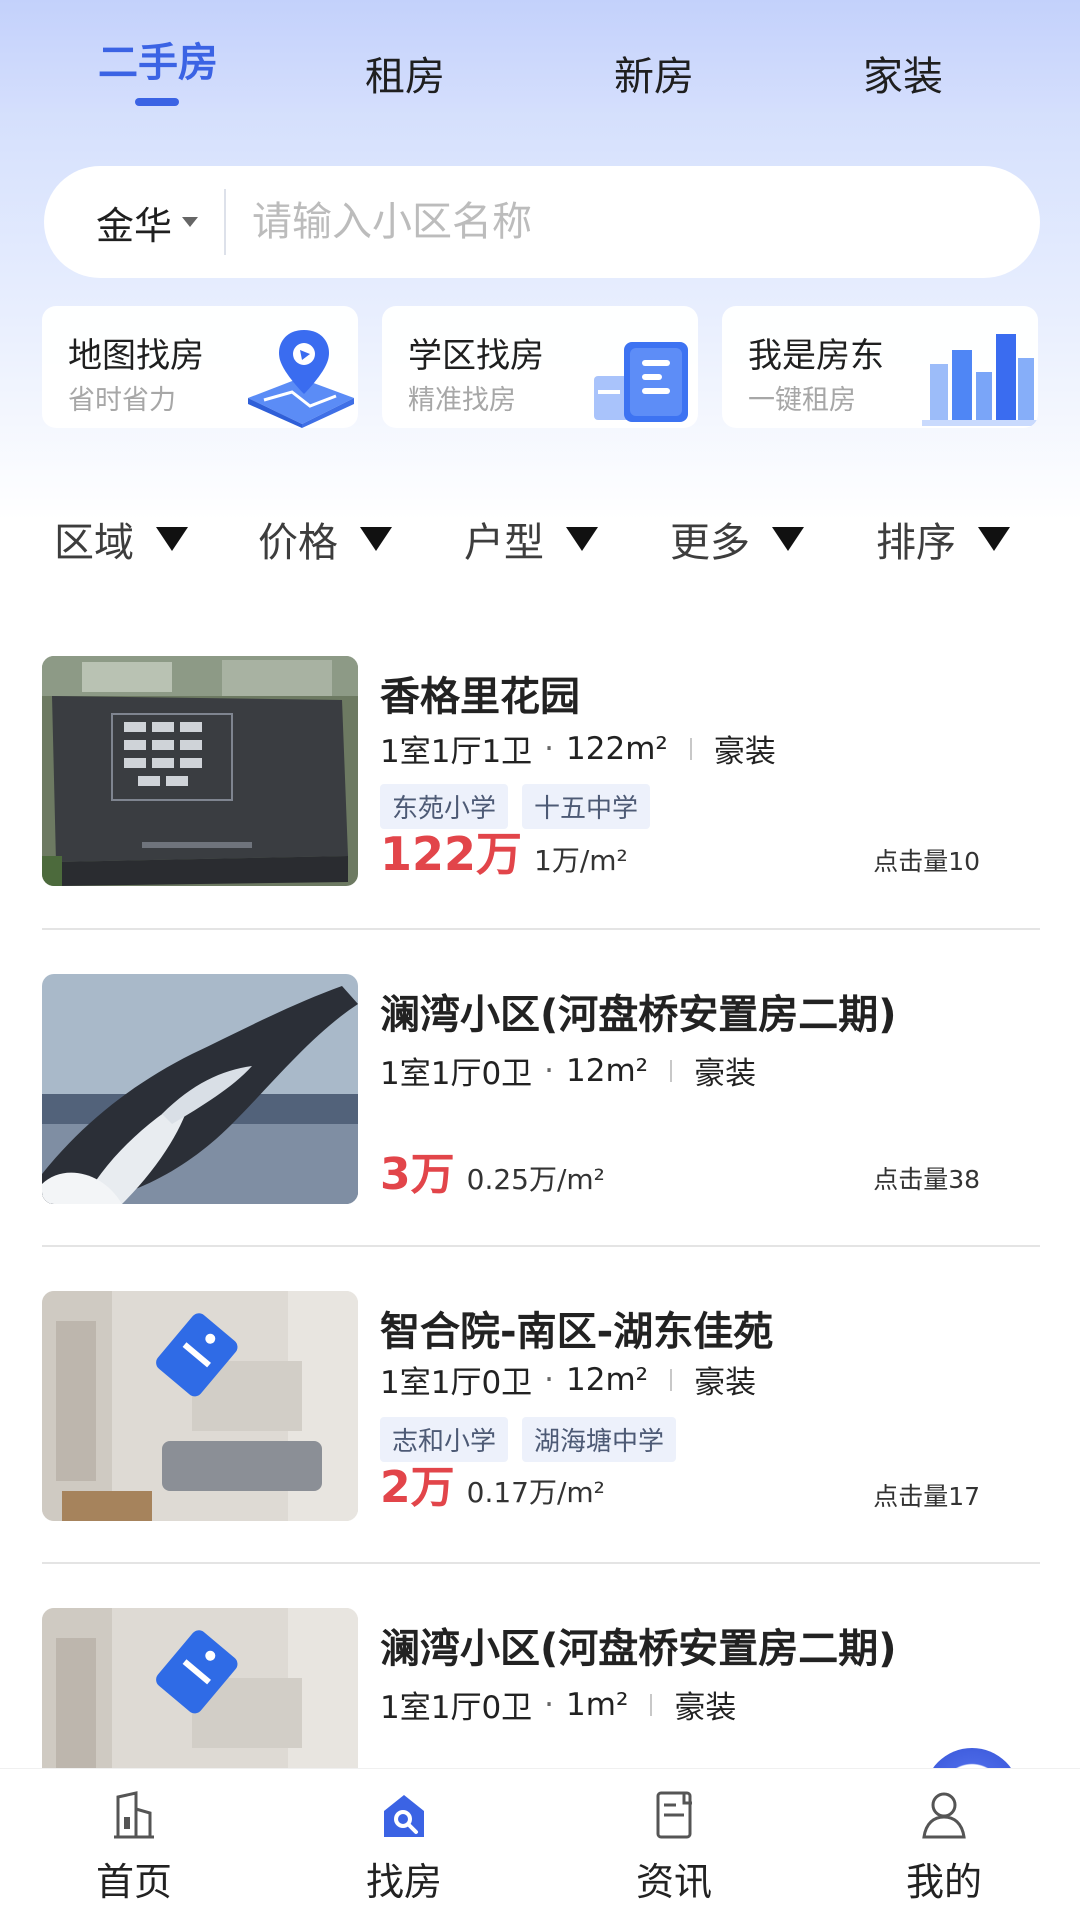 The width and height of the screenshot is (1080, 1920). Describe the element at coordinates (298, 543) in the screenshot. I see `filter-label: 价格` at that location.